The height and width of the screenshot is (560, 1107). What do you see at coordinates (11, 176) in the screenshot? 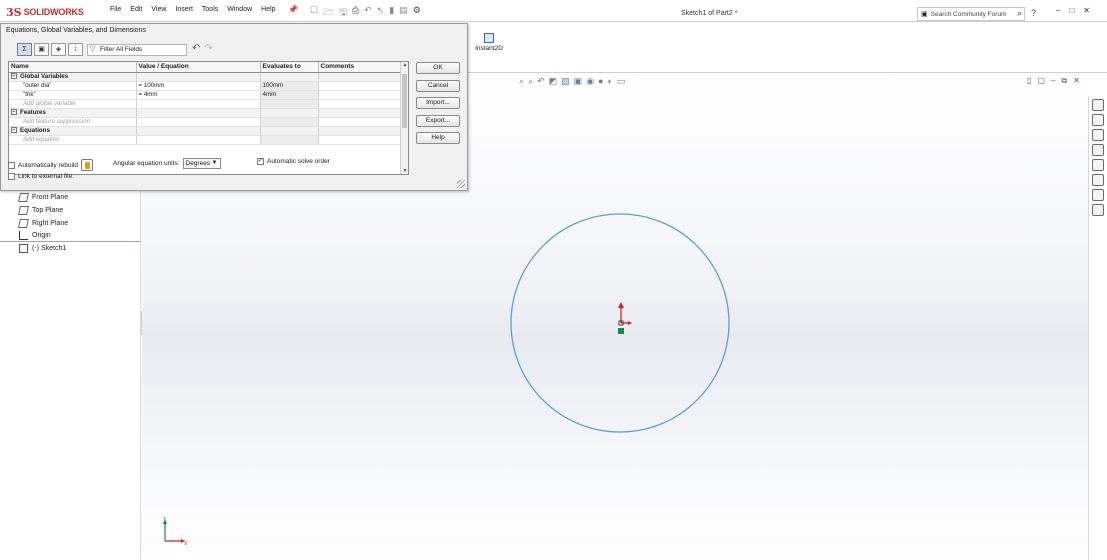
I see `link-external-checkbox` at bounding box center [11, 176].